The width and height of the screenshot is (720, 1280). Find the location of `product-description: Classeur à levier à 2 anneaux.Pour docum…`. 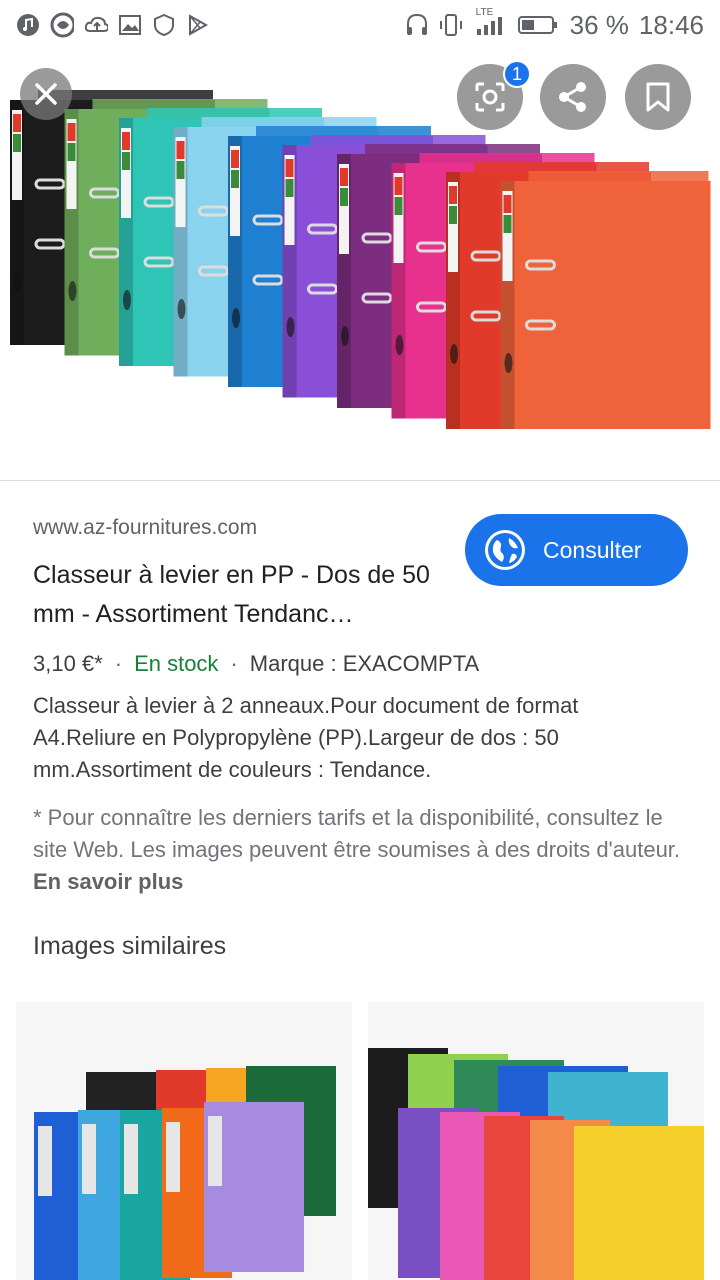

product-description: Classeur à levier à 2 anneaux.Pour docum… is located at coordinates (306, 737).